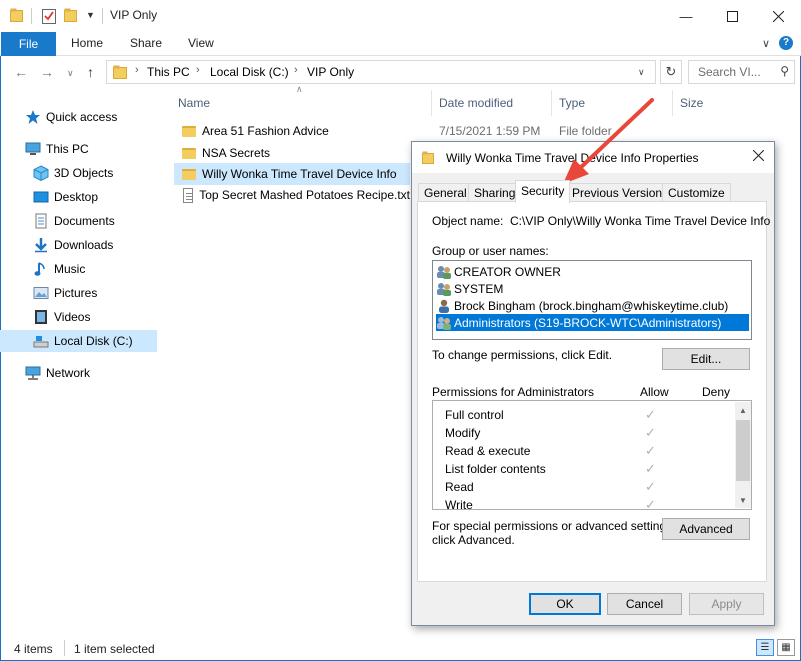 The height and width of the screenshot is (661, 801). Describe the element at coordinates (28, 44) in the screenshot. I see `tab-file: File` at that location.